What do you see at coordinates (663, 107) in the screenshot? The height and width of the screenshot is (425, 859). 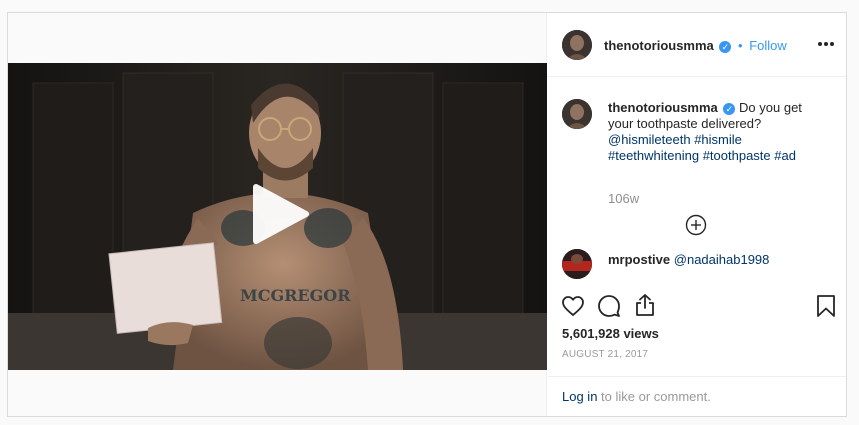 I see `caption-username: thenotoriousmma` at bounding box center [663, 107].